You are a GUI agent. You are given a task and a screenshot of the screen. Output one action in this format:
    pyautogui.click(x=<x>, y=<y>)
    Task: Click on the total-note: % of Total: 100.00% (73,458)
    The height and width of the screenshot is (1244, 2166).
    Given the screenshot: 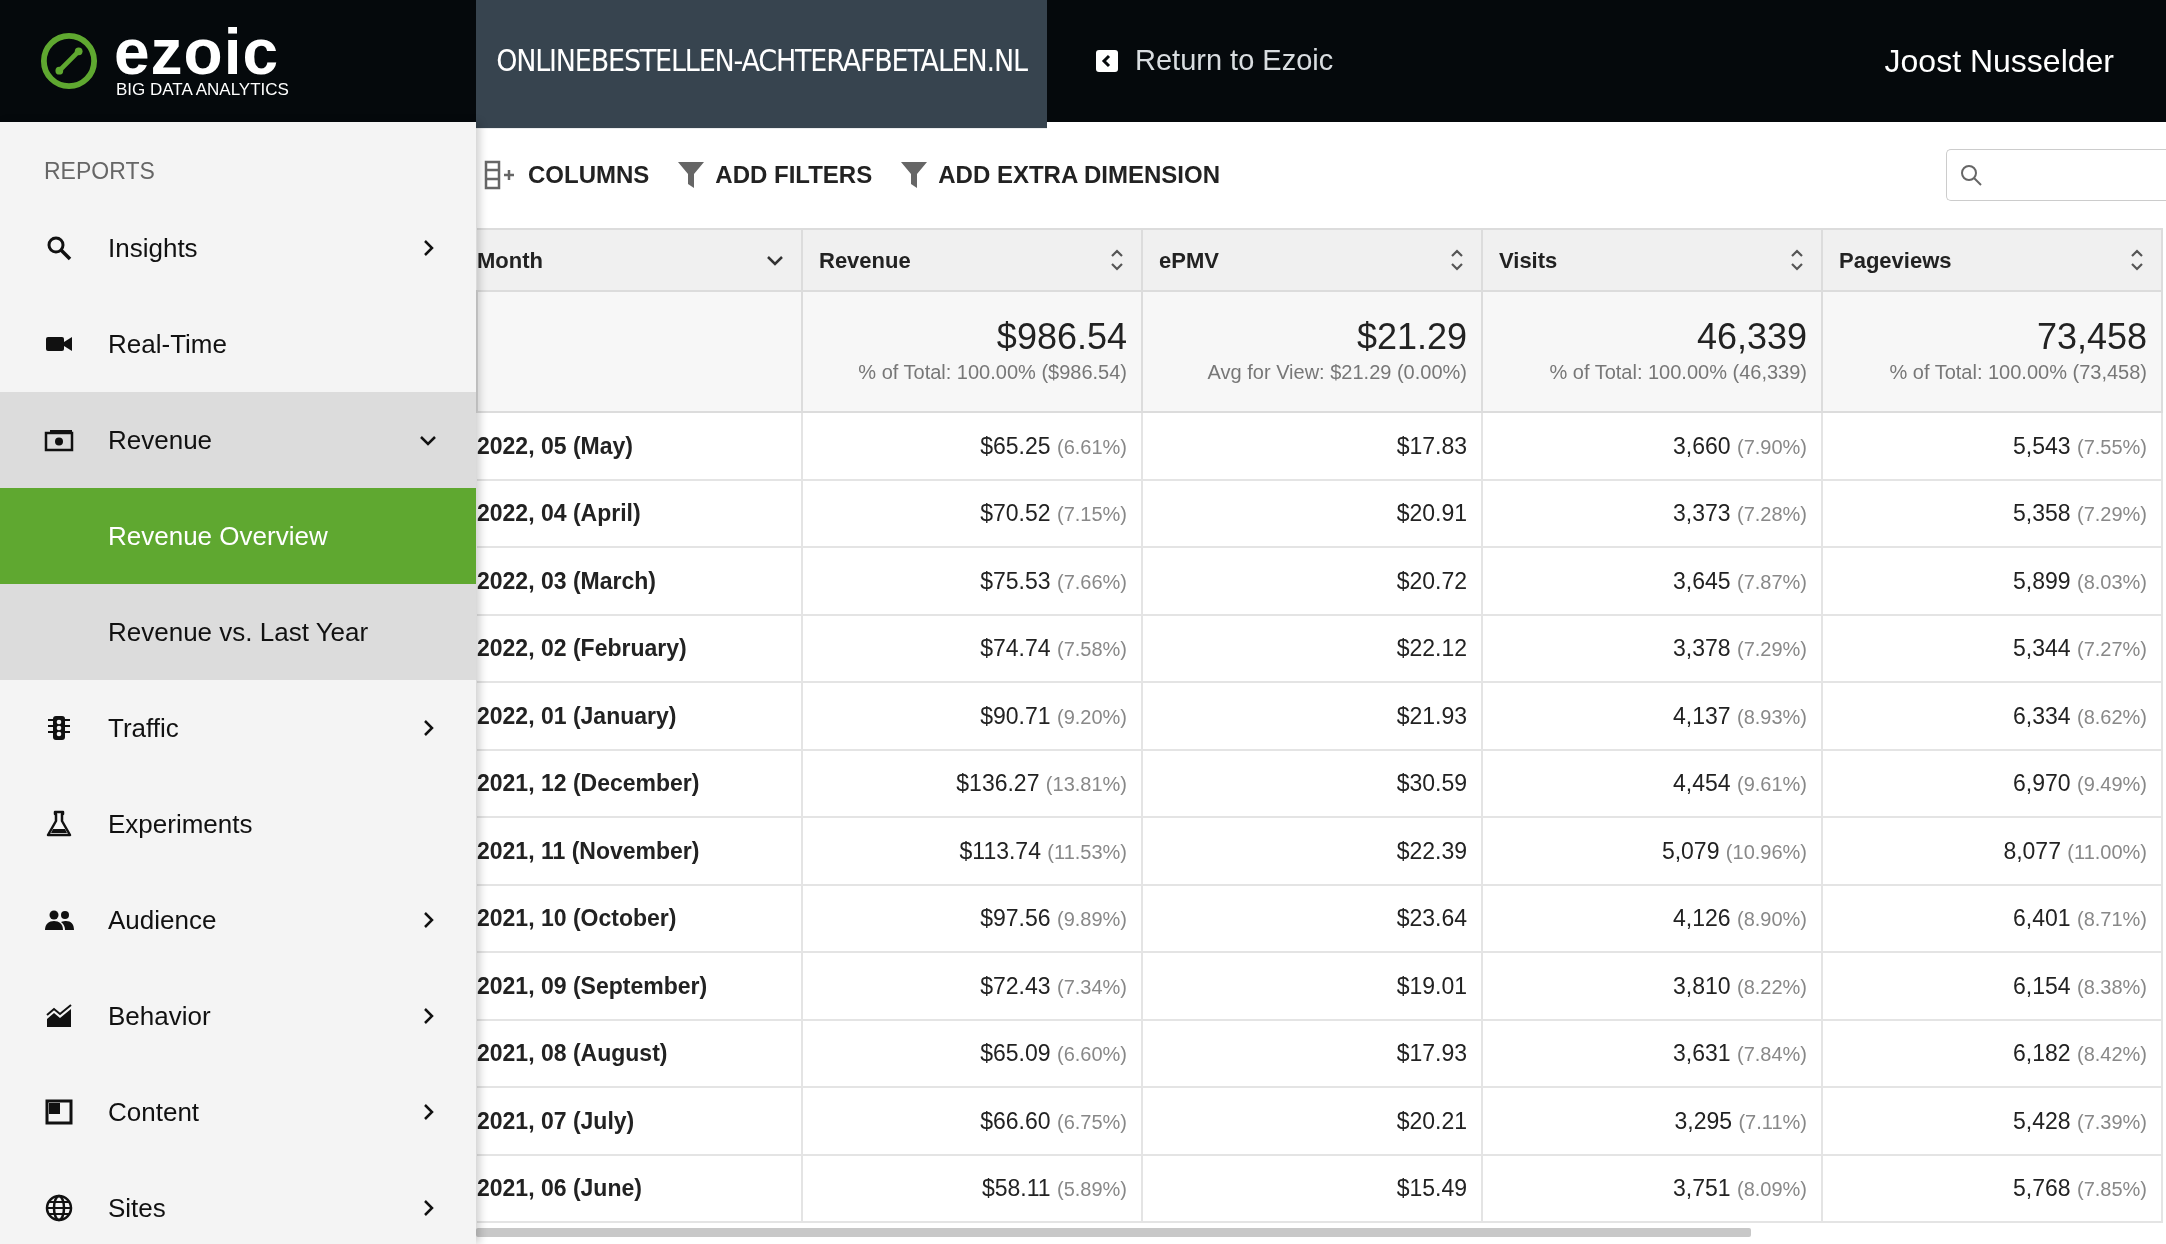 What is the action you would take?
    pyautogui.click(x=2018, y=373)
    